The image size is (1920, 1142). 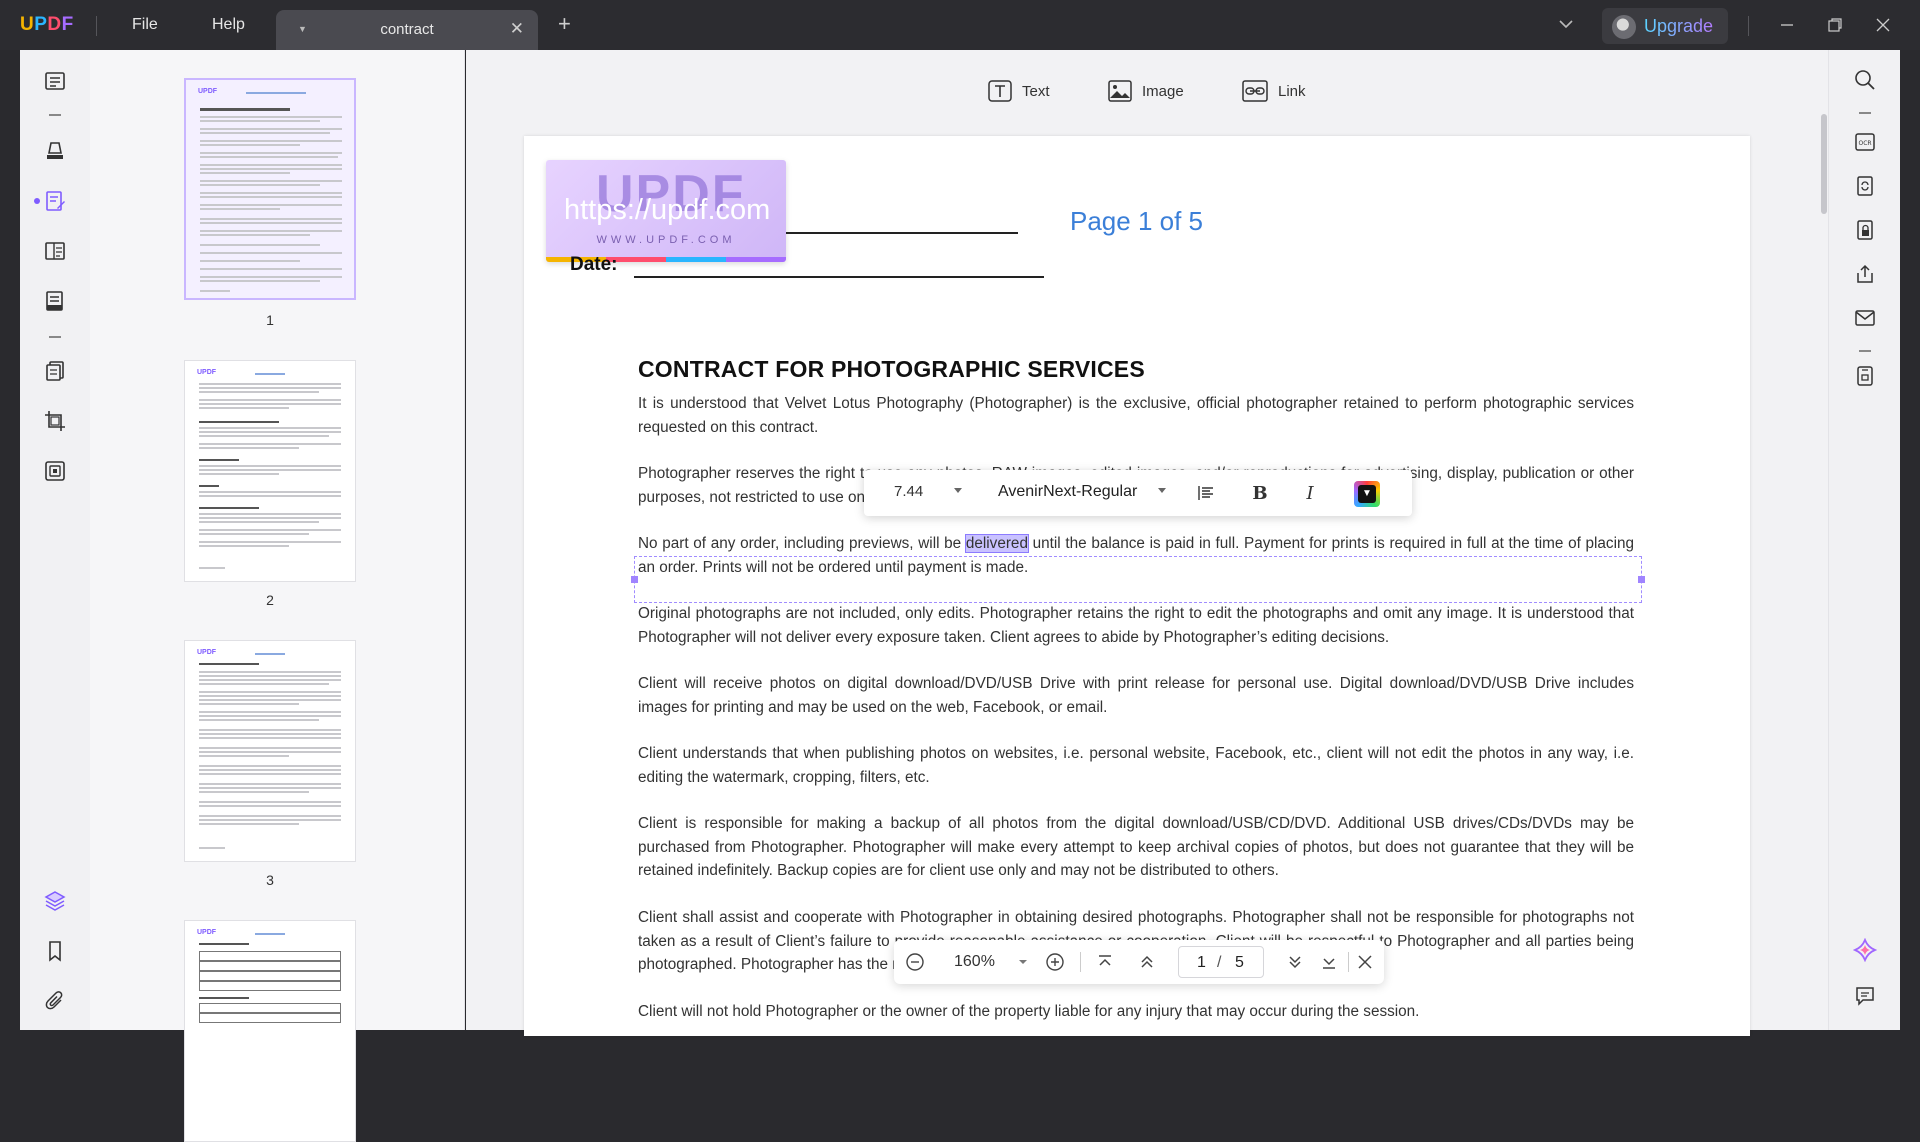 What do you see at coordinates (1329, 962) in the screenshot?
I see `last-page-icon` at bounding box center [1329, 962].